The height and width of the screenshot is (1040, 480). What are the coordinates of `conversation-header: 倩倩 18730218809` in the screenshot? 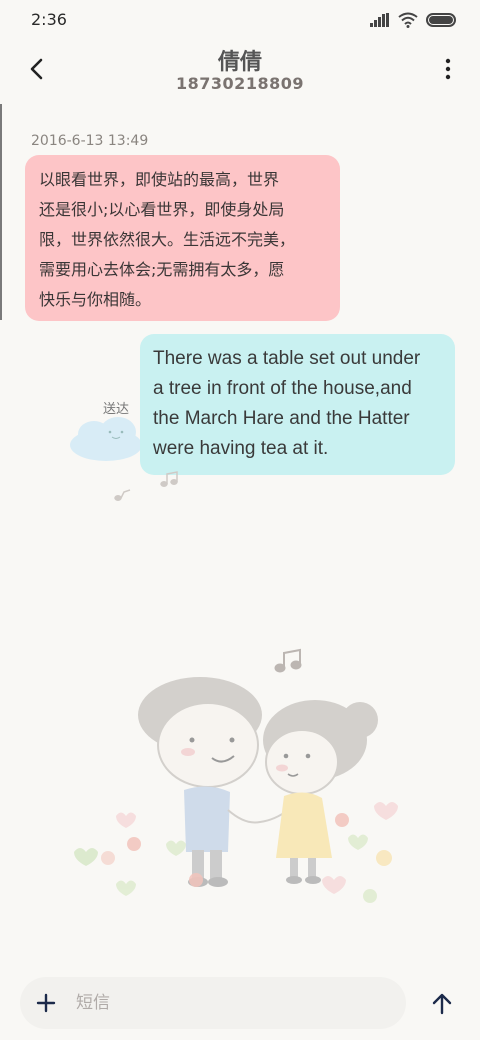 It's located at (240, 70).